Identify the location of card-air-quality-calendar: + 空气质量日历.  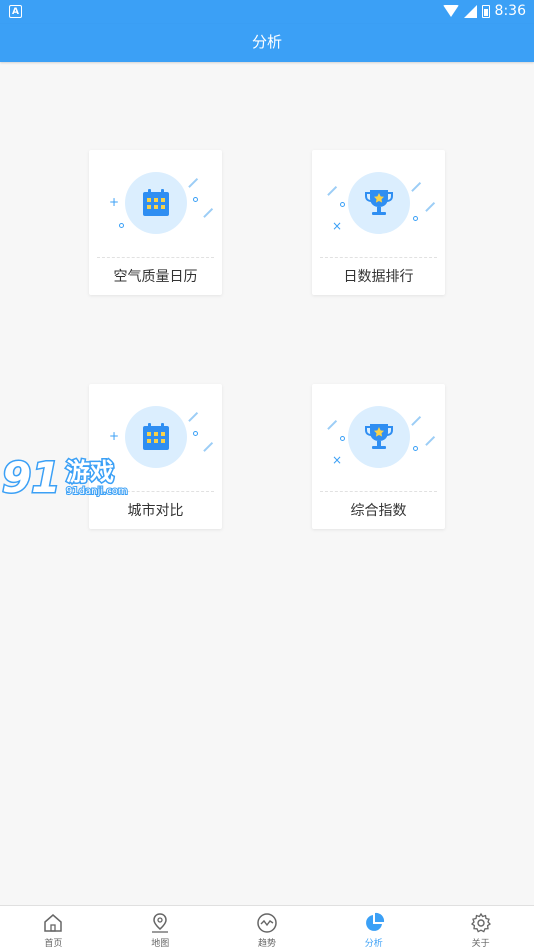
(155, 222).